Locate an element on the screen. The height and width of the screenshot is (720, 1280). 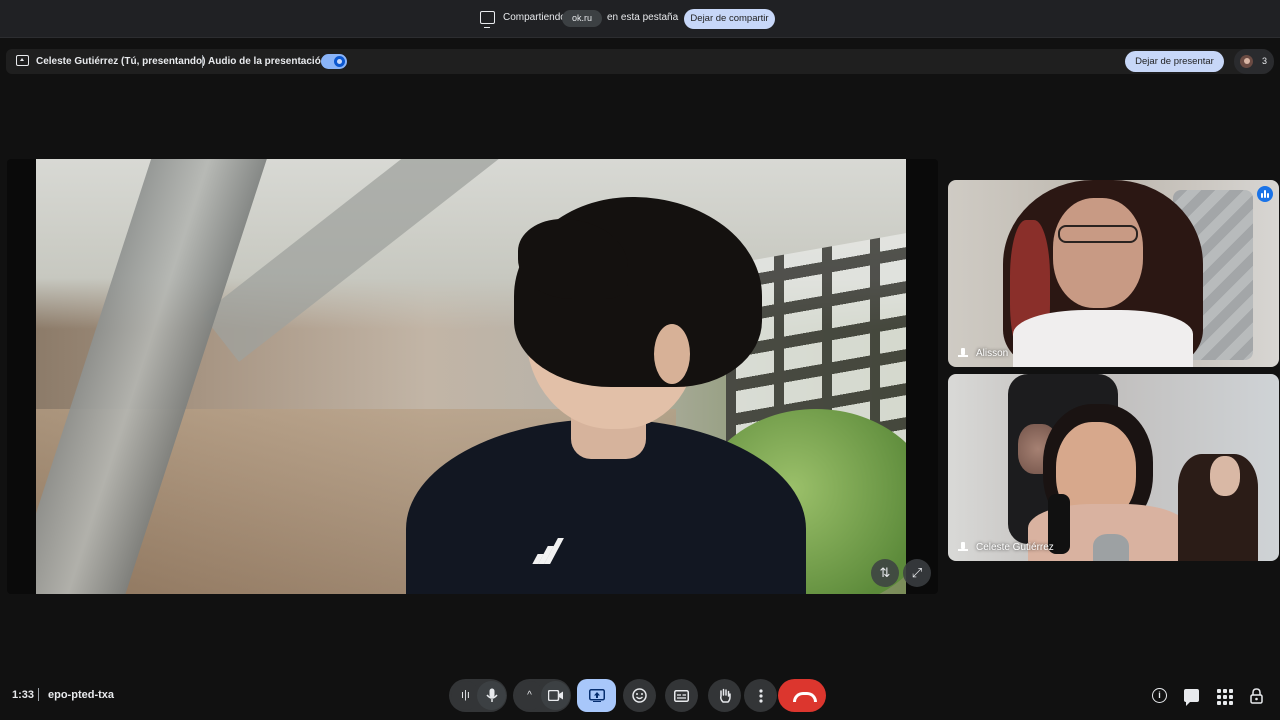
participant-face is located at coordinates (1098, 253).